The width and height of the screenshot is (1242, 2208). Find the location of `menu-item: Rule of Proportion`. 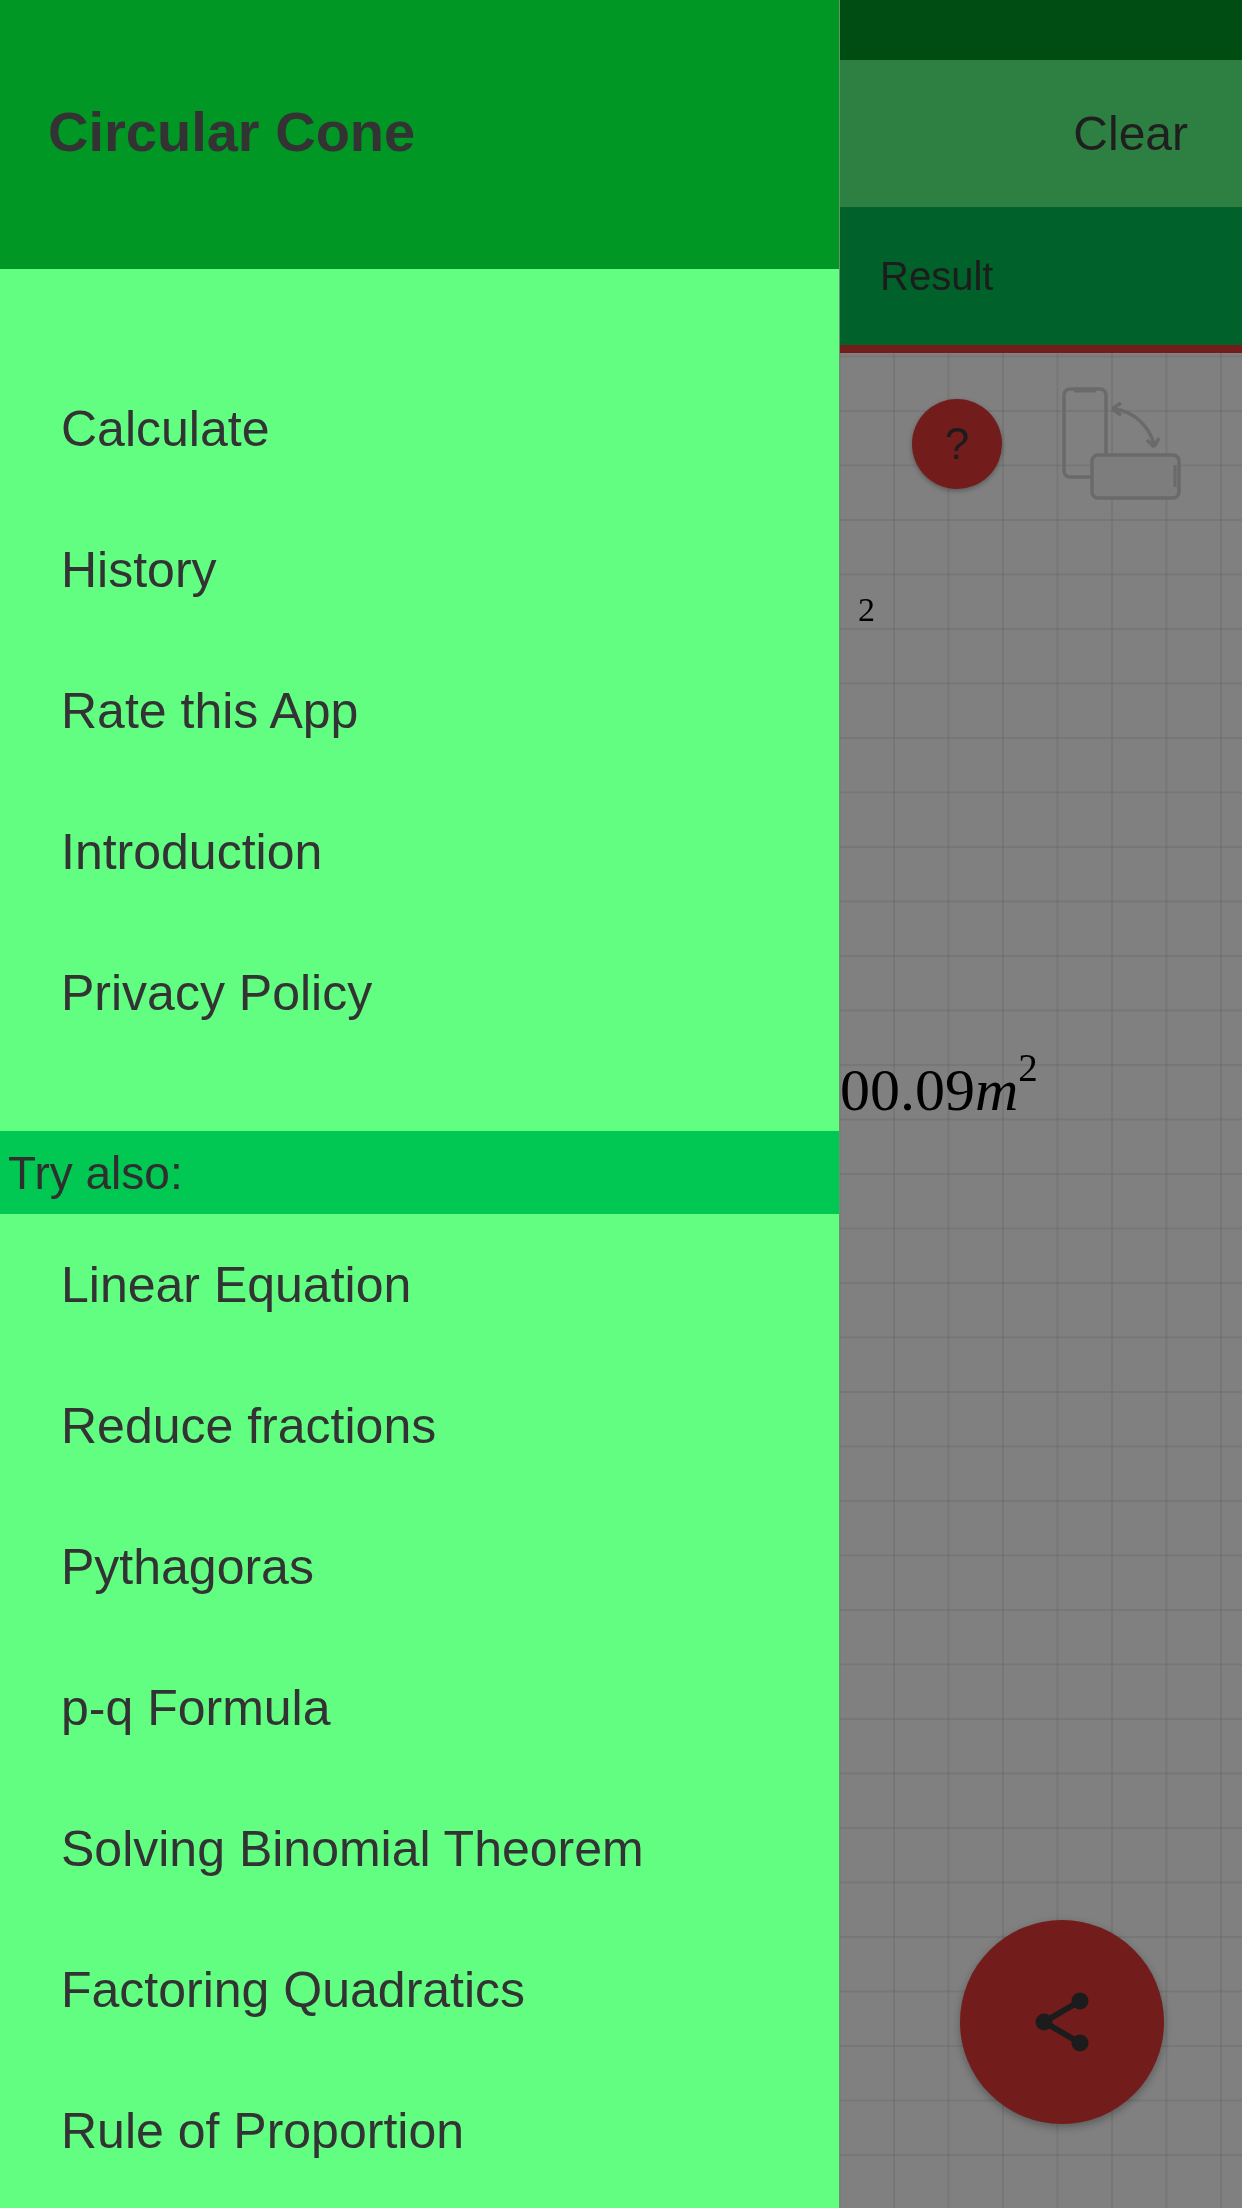

menu-item: Rule of Proportion is located at coordinates (419, 2130).